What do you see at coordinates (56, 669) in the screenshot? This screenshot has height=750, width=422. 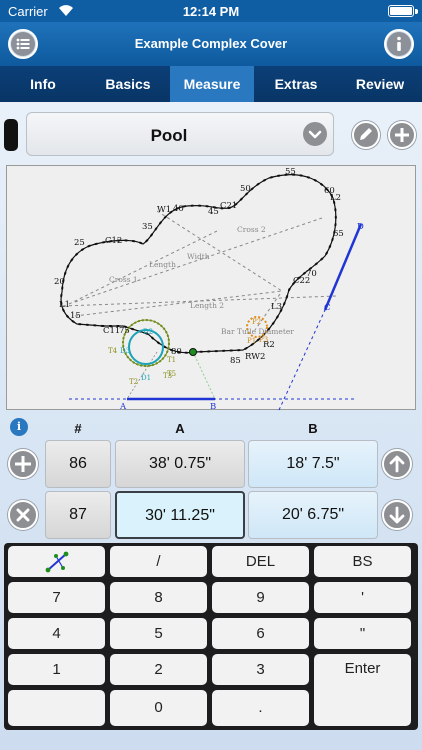 I see `key-1: 1` at bounding box center [56, 669].